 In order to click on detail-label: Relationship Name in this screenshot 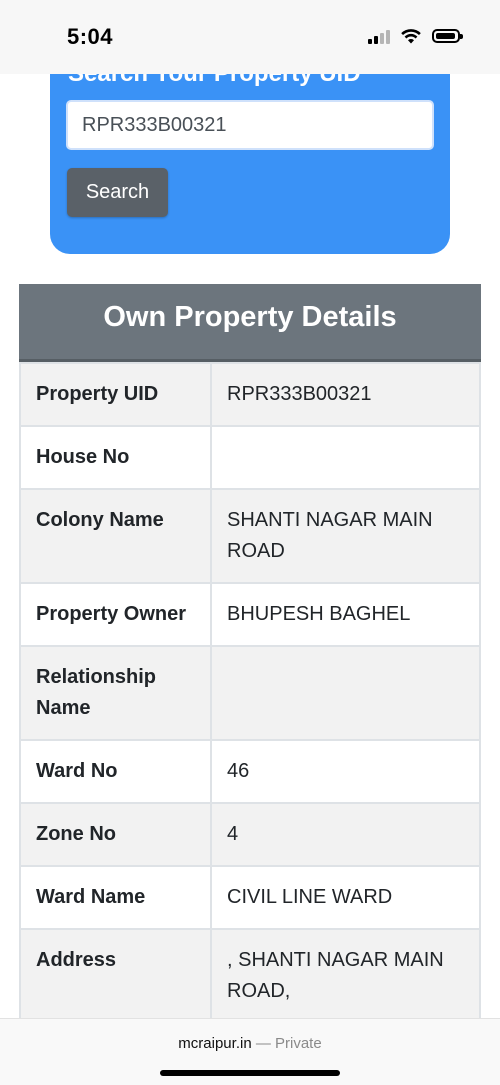, I will do `click(115, 693)`.